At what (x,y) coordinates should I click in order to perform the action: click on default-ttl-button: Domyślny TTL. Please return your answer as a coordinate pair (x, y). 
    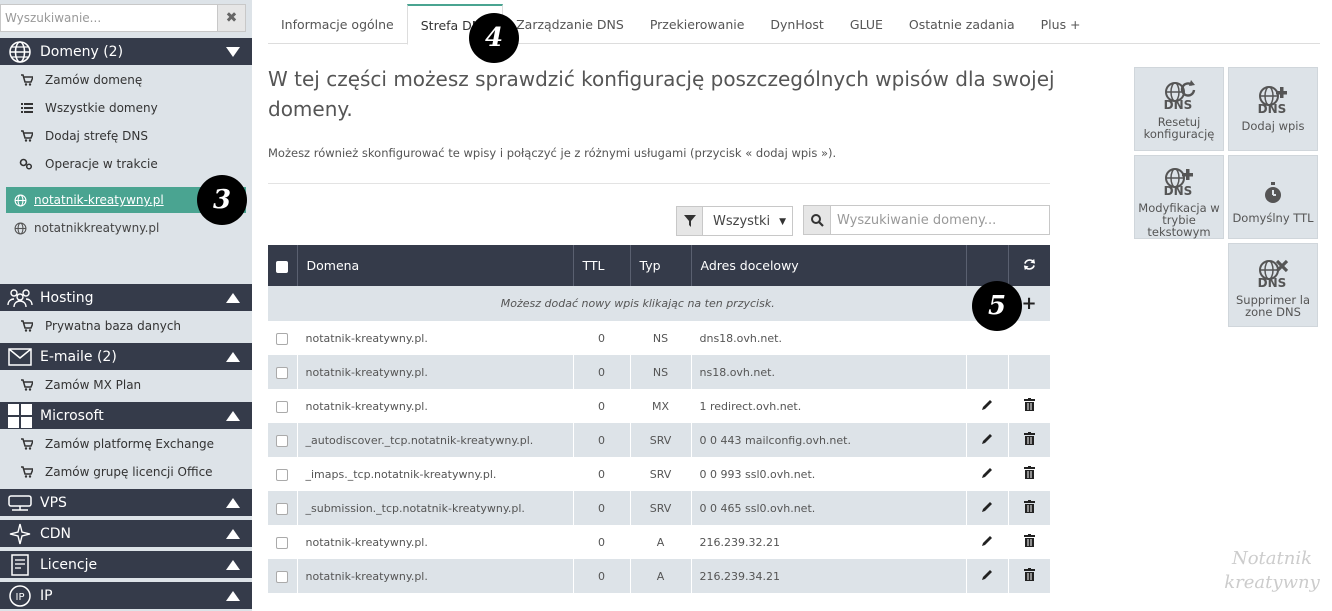
    Looking at the image, I should click on (1273, 197).